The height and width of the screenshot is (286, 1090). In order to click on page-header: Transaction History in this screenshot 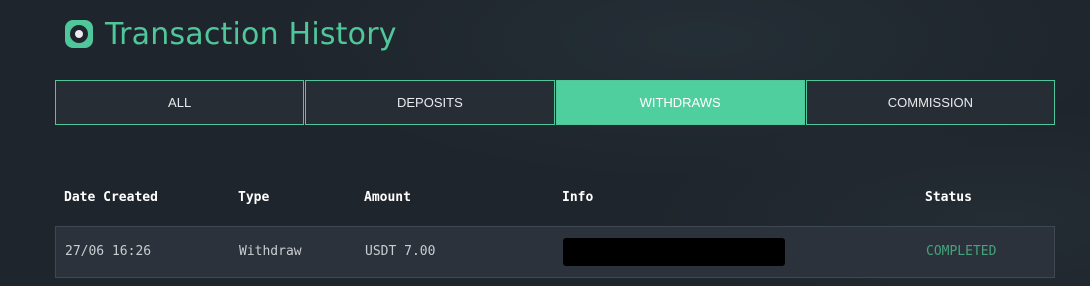, I will do `click(231, 34)`.